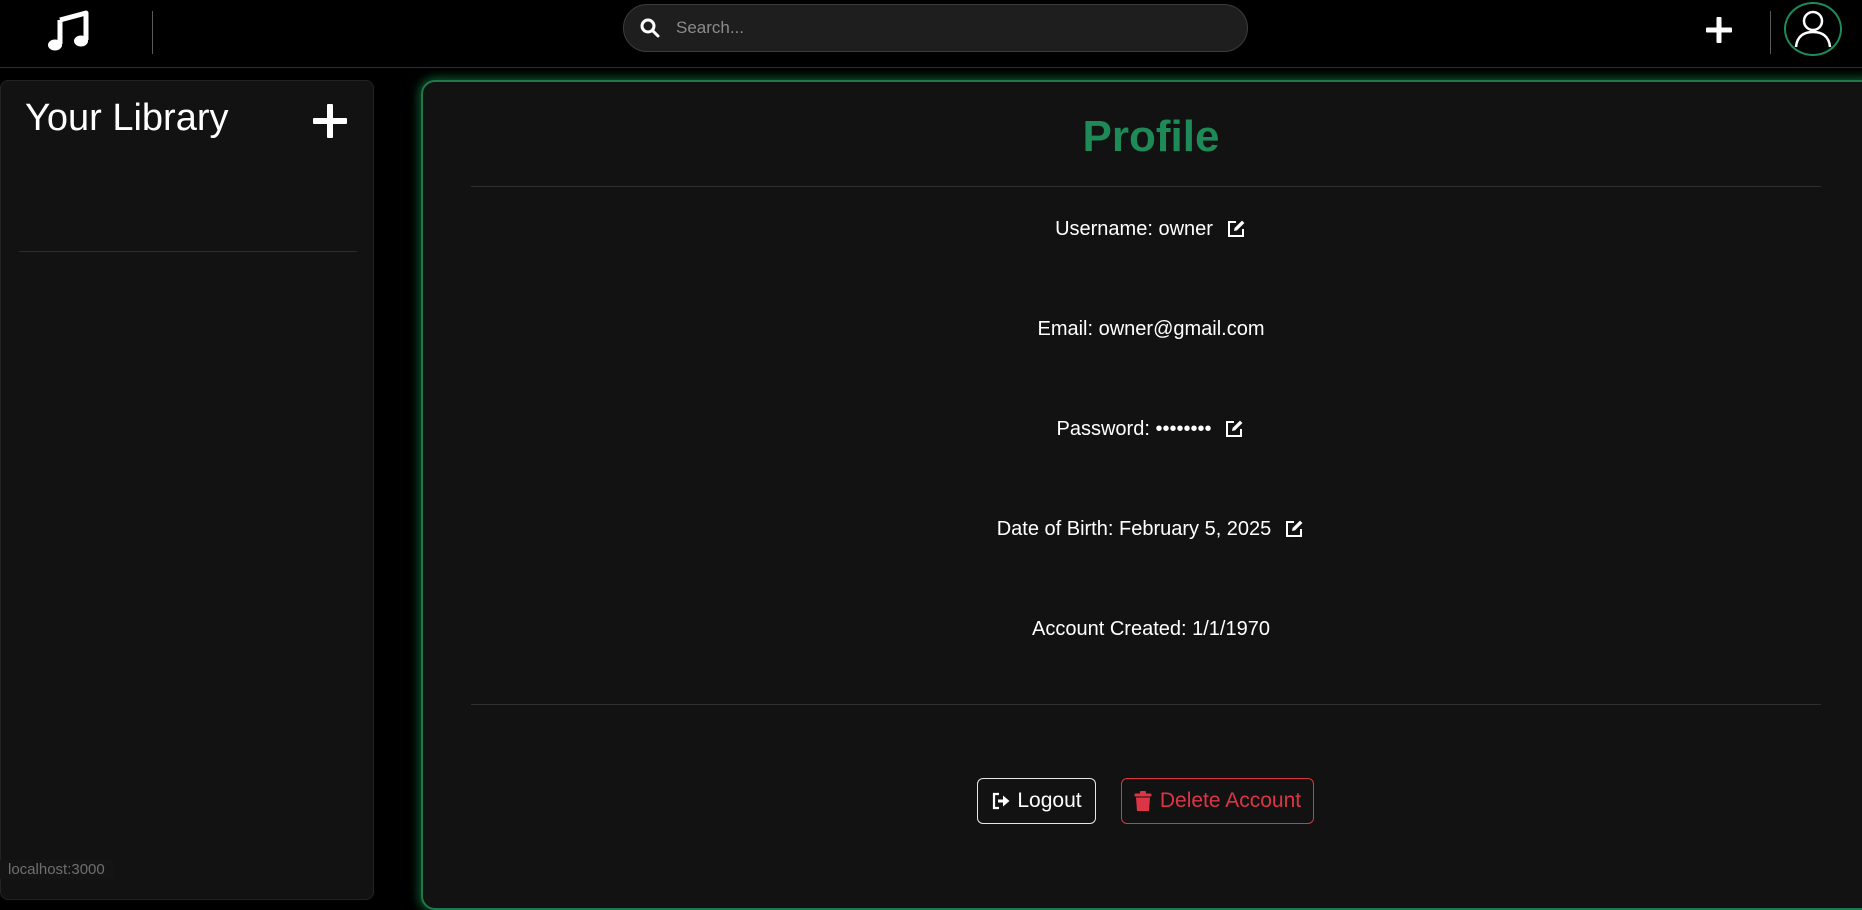  I want to click on action-buttons: Logout Delete Account, so click(1142, 801).